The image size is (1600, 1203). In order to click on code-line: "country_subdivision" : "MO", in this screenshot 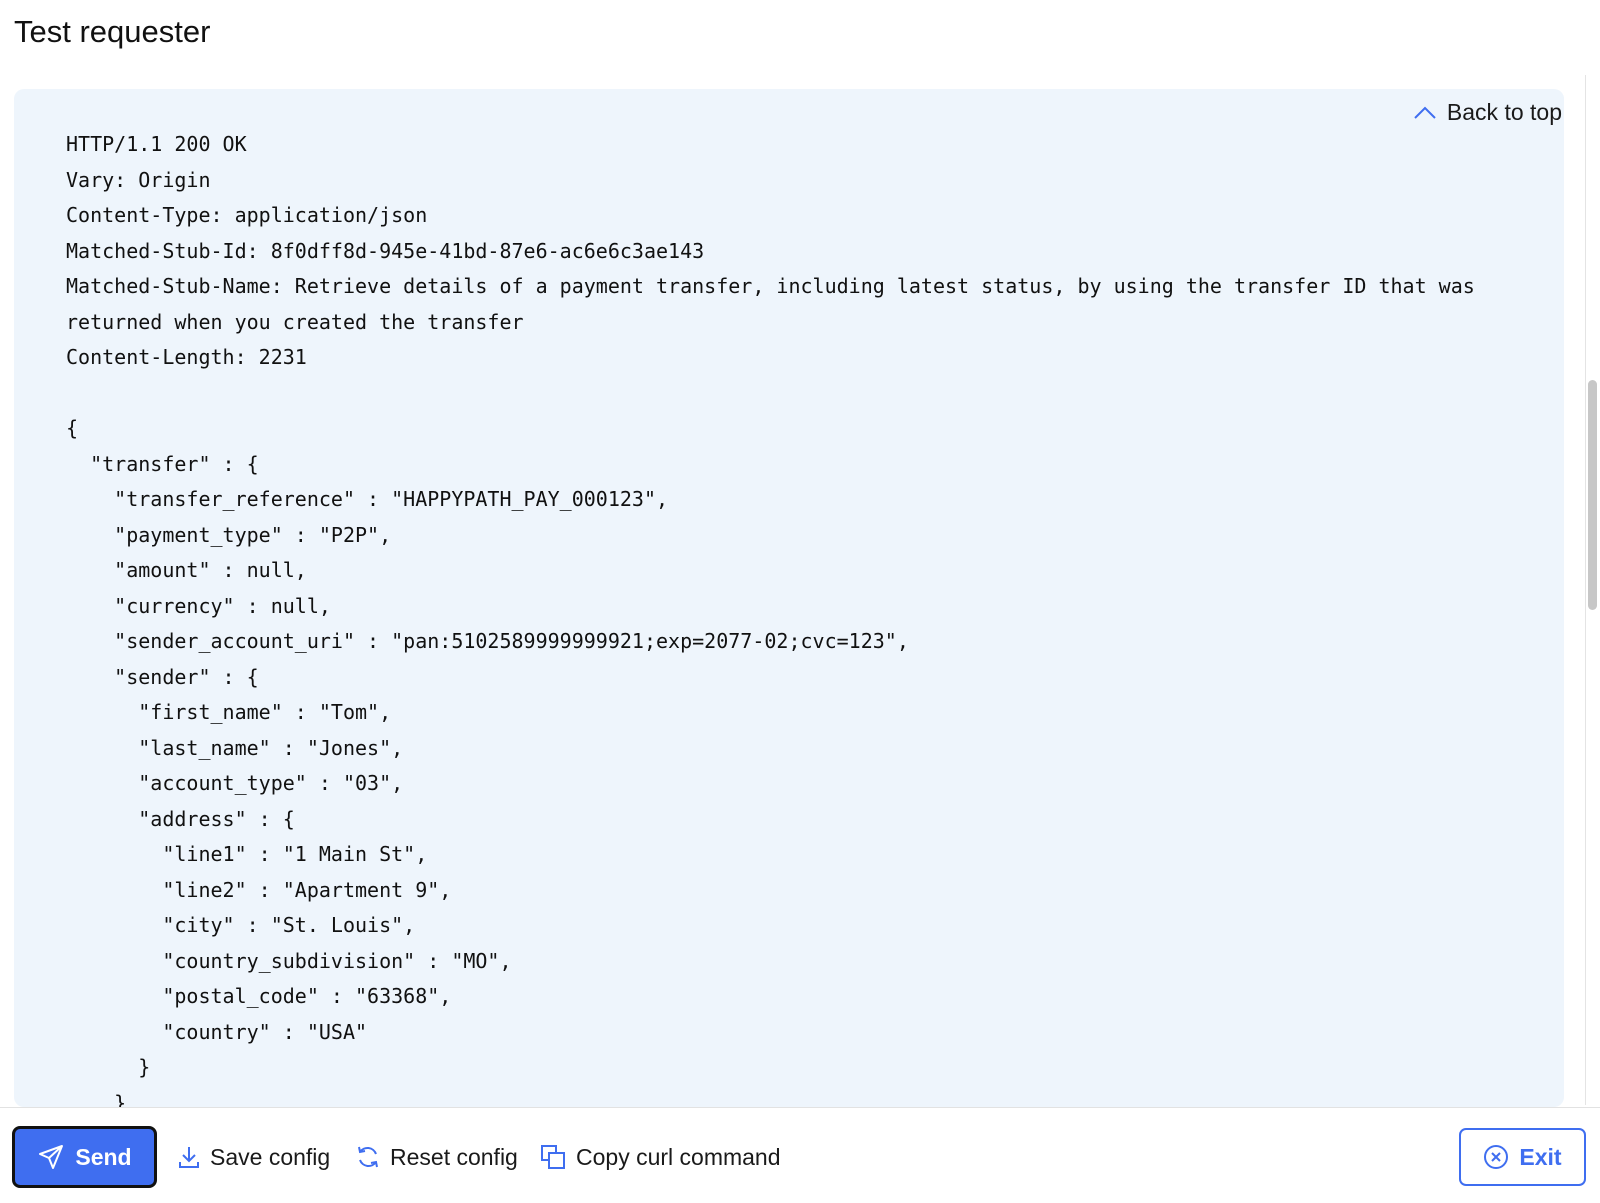, I will do `click(289, 960)`.